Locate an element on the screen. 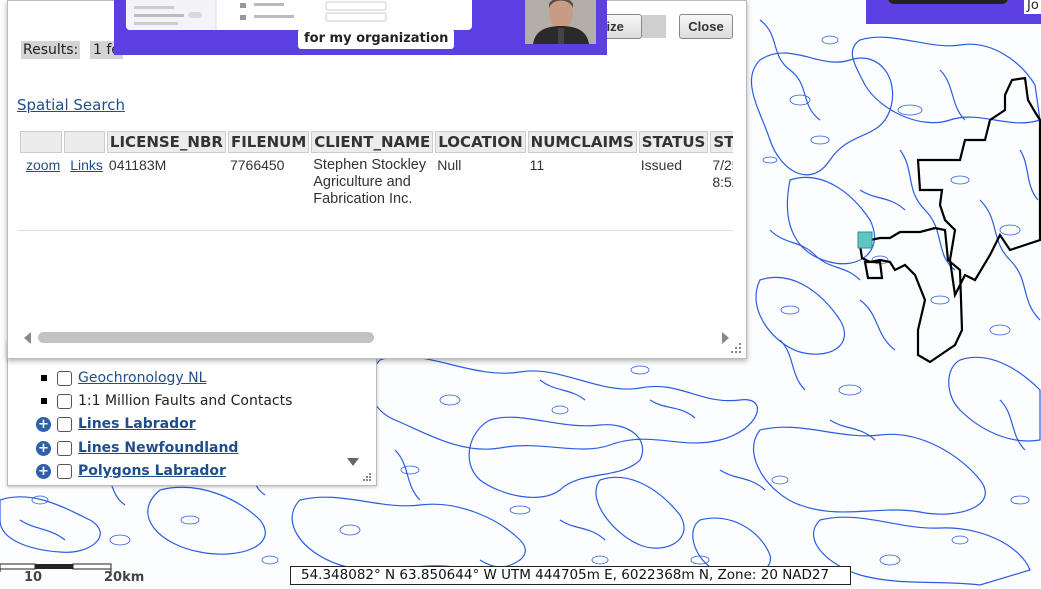 The image size is (1041, 589). overlay-pill is located at coordinates (948, 2).